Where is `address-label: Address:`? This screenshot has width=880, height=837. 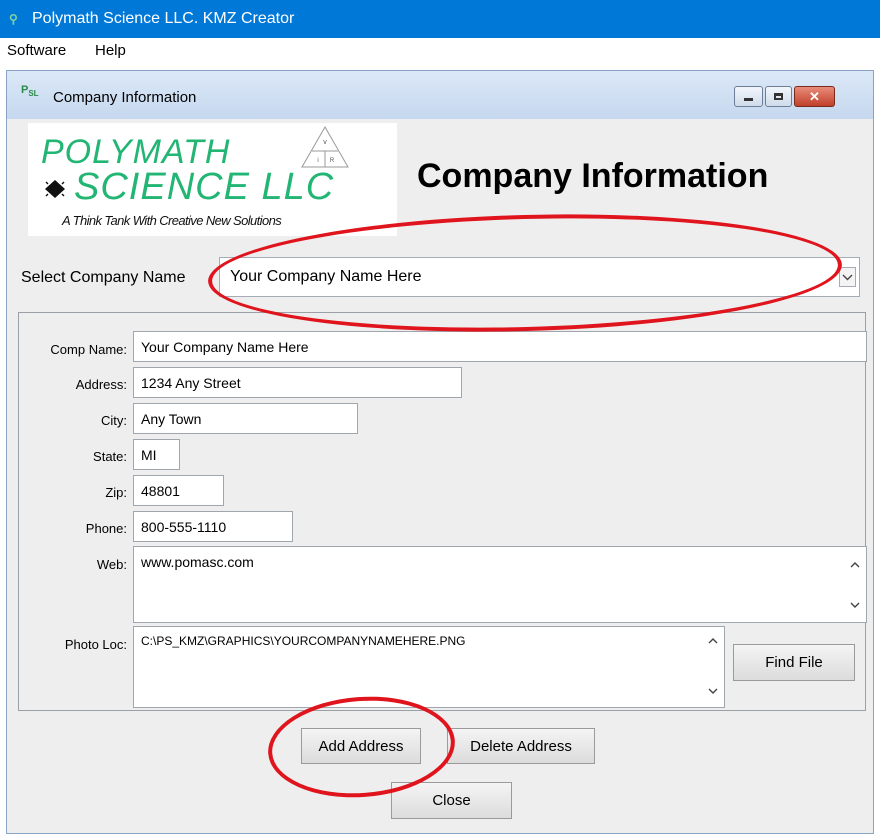
address-label: Address: is located at coordinates (101, 384).